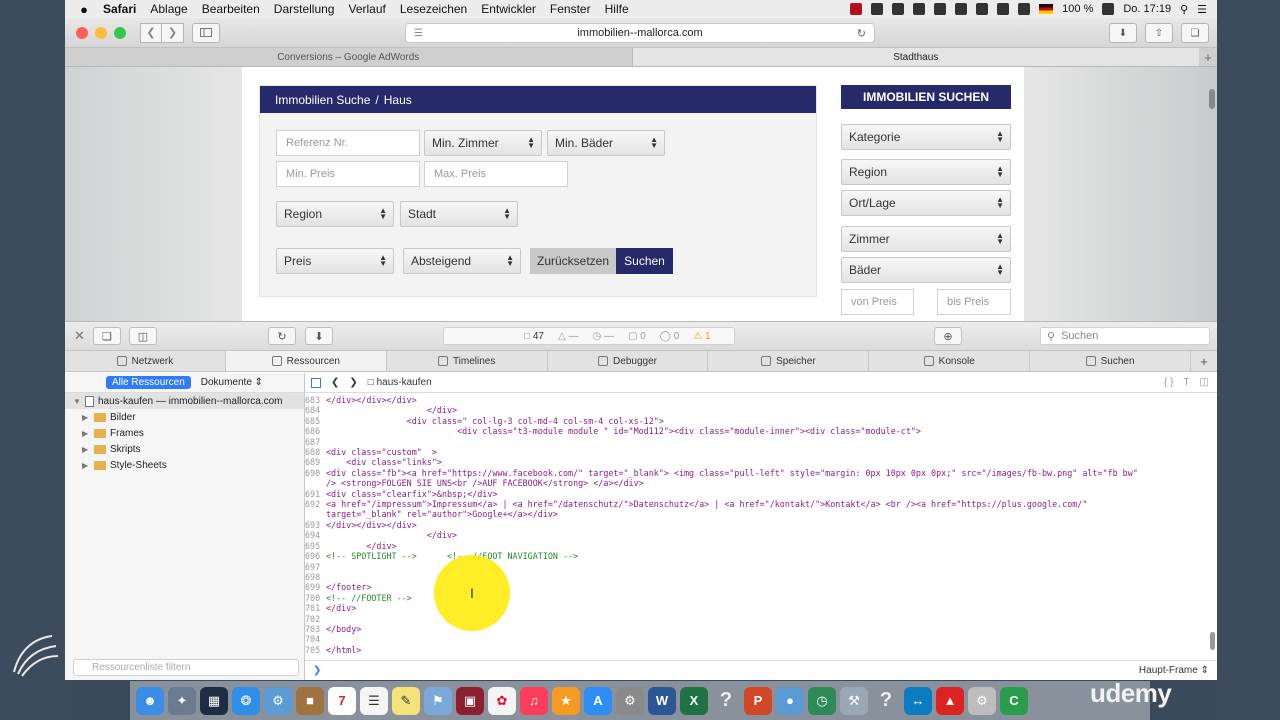  Describe the element at coordinates (918, 700) in the screenshot. I see `teamviewer-icon: ↔` at that location.